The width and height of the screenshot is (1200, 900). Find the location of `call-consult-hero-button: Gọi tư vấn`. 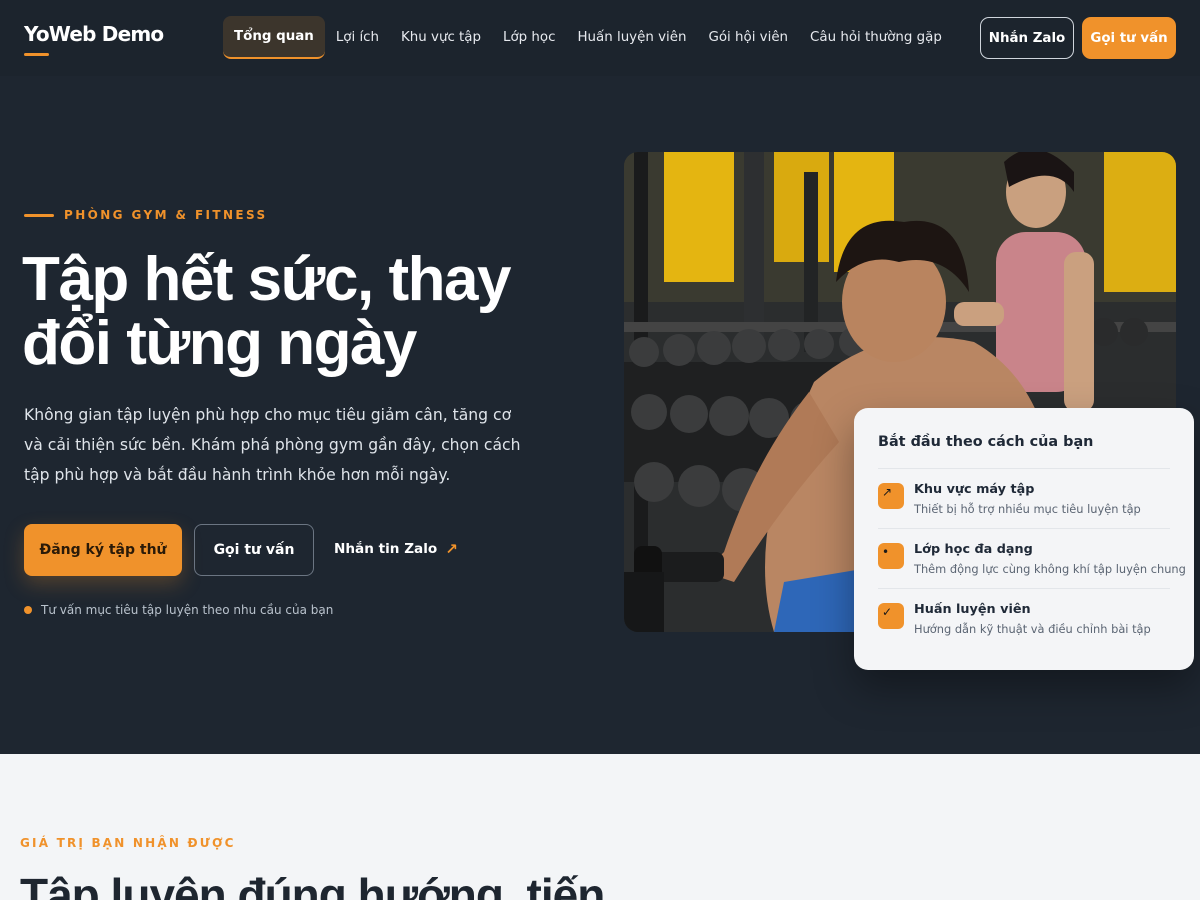

call-consult-hero-button: Gọi tư vấn is located at coordinates (254, 550).